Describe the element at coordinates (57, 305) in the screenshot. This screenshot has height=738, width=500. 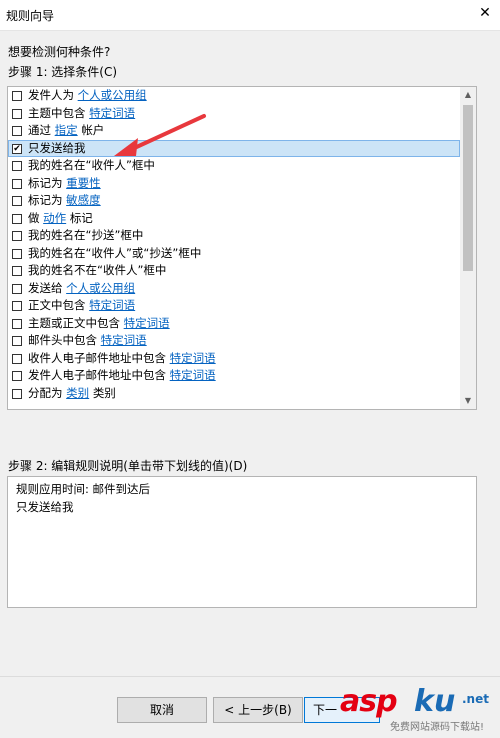
I see `condition-text: 正文中包含` at that location.